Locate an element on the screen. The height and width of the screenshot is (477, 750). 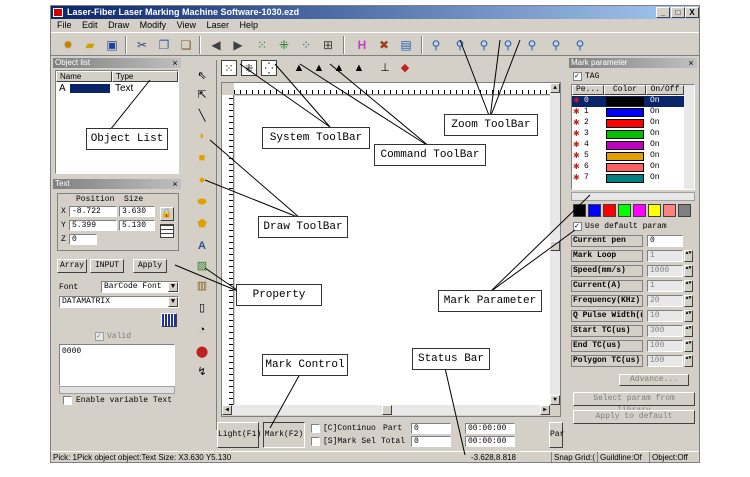
callout-draw-toolbar: Draw ToolBar is located at coordinates (303, 227).